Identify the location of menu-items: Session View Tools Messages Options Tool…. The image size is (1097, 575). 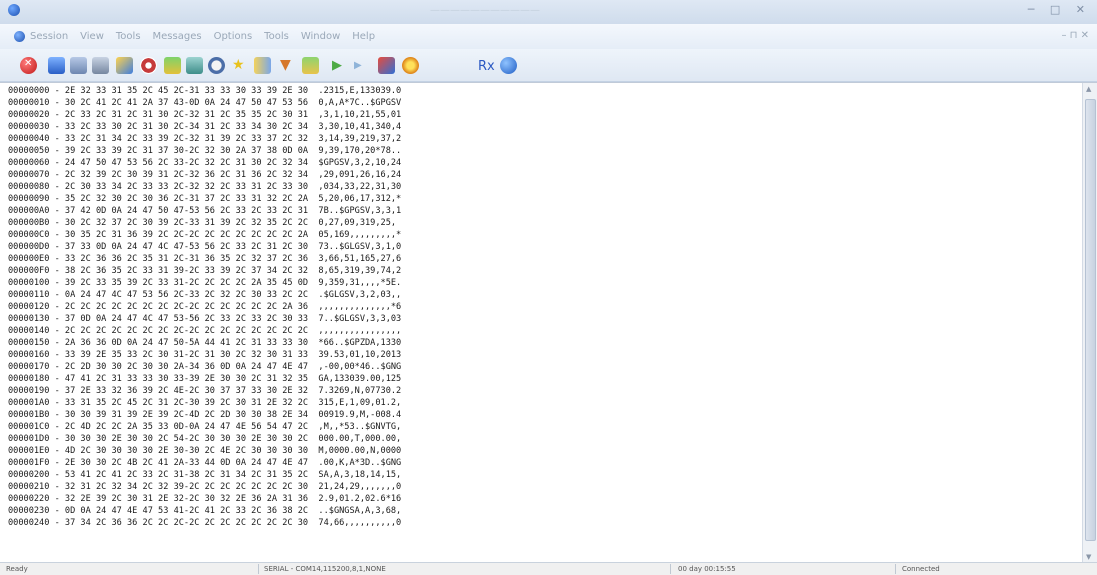
(202, 36).